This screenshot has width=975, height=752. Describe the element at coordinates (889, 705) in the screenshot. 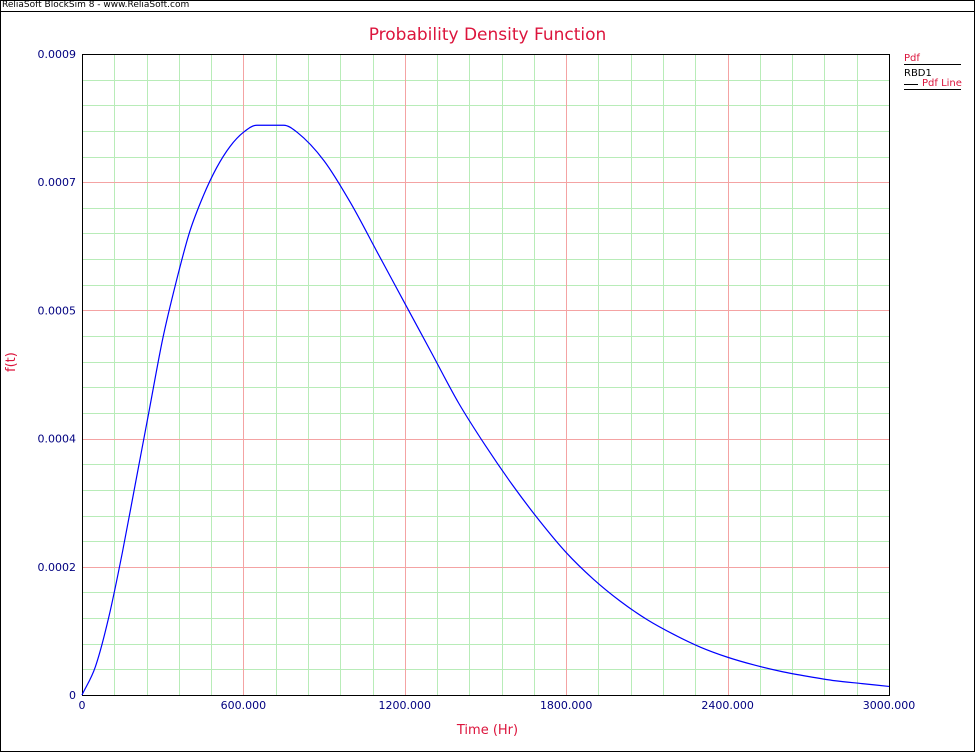

I see `x-tick-label: 3000.000` at that location.